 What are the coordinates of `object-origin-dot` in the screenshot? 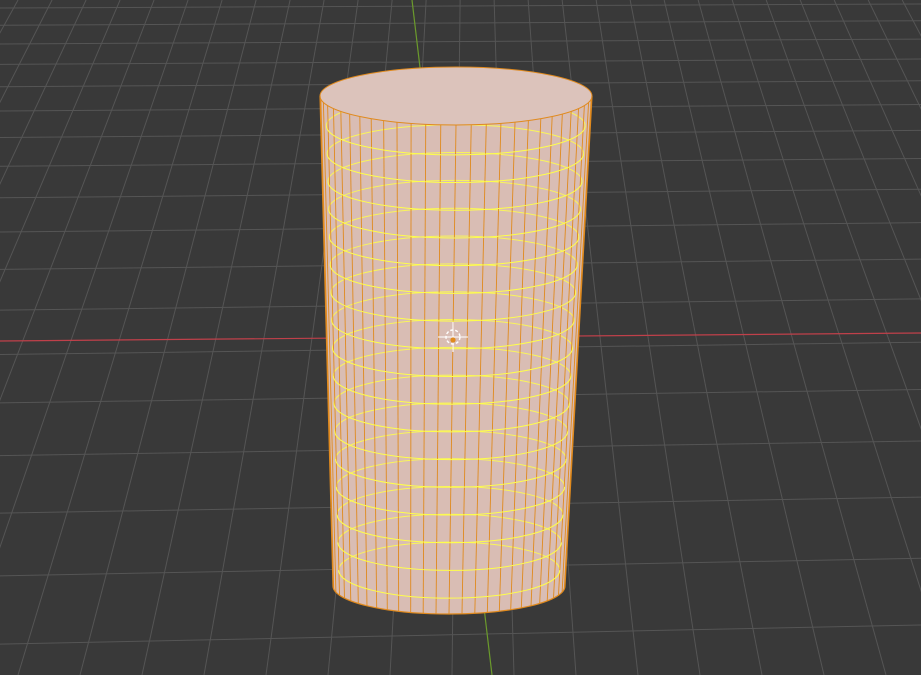 It's located at (453, 340).